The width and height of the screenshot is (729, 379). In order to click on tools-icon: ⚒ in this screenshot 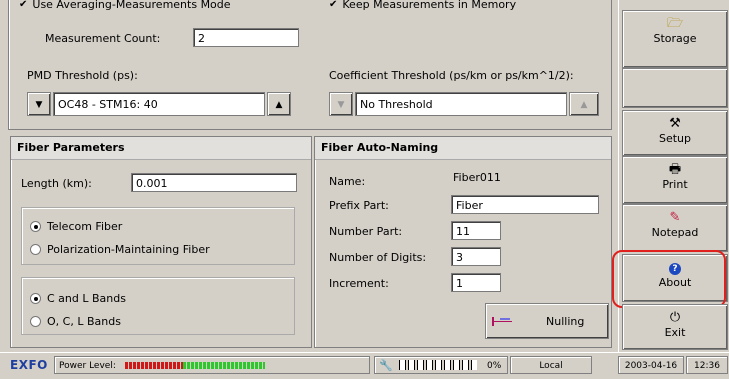, I will do `click(675, 123)`.